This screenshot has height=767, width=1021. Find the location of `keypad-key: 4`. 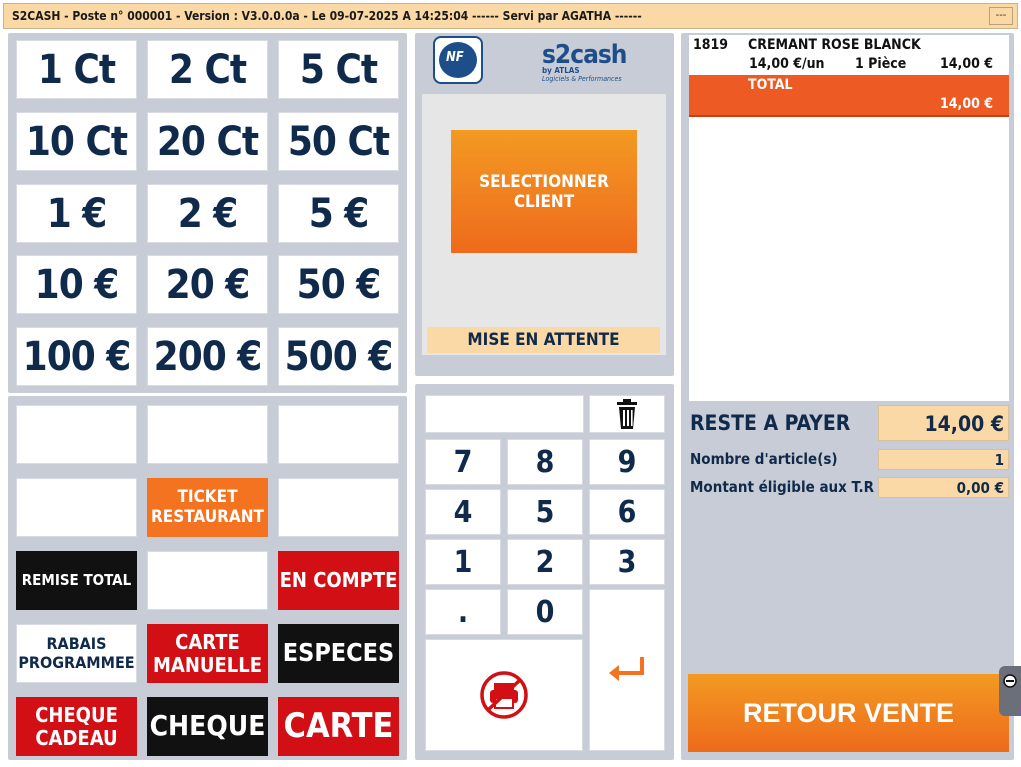

keypad-key: 4 is located at coordinates (463, 512).